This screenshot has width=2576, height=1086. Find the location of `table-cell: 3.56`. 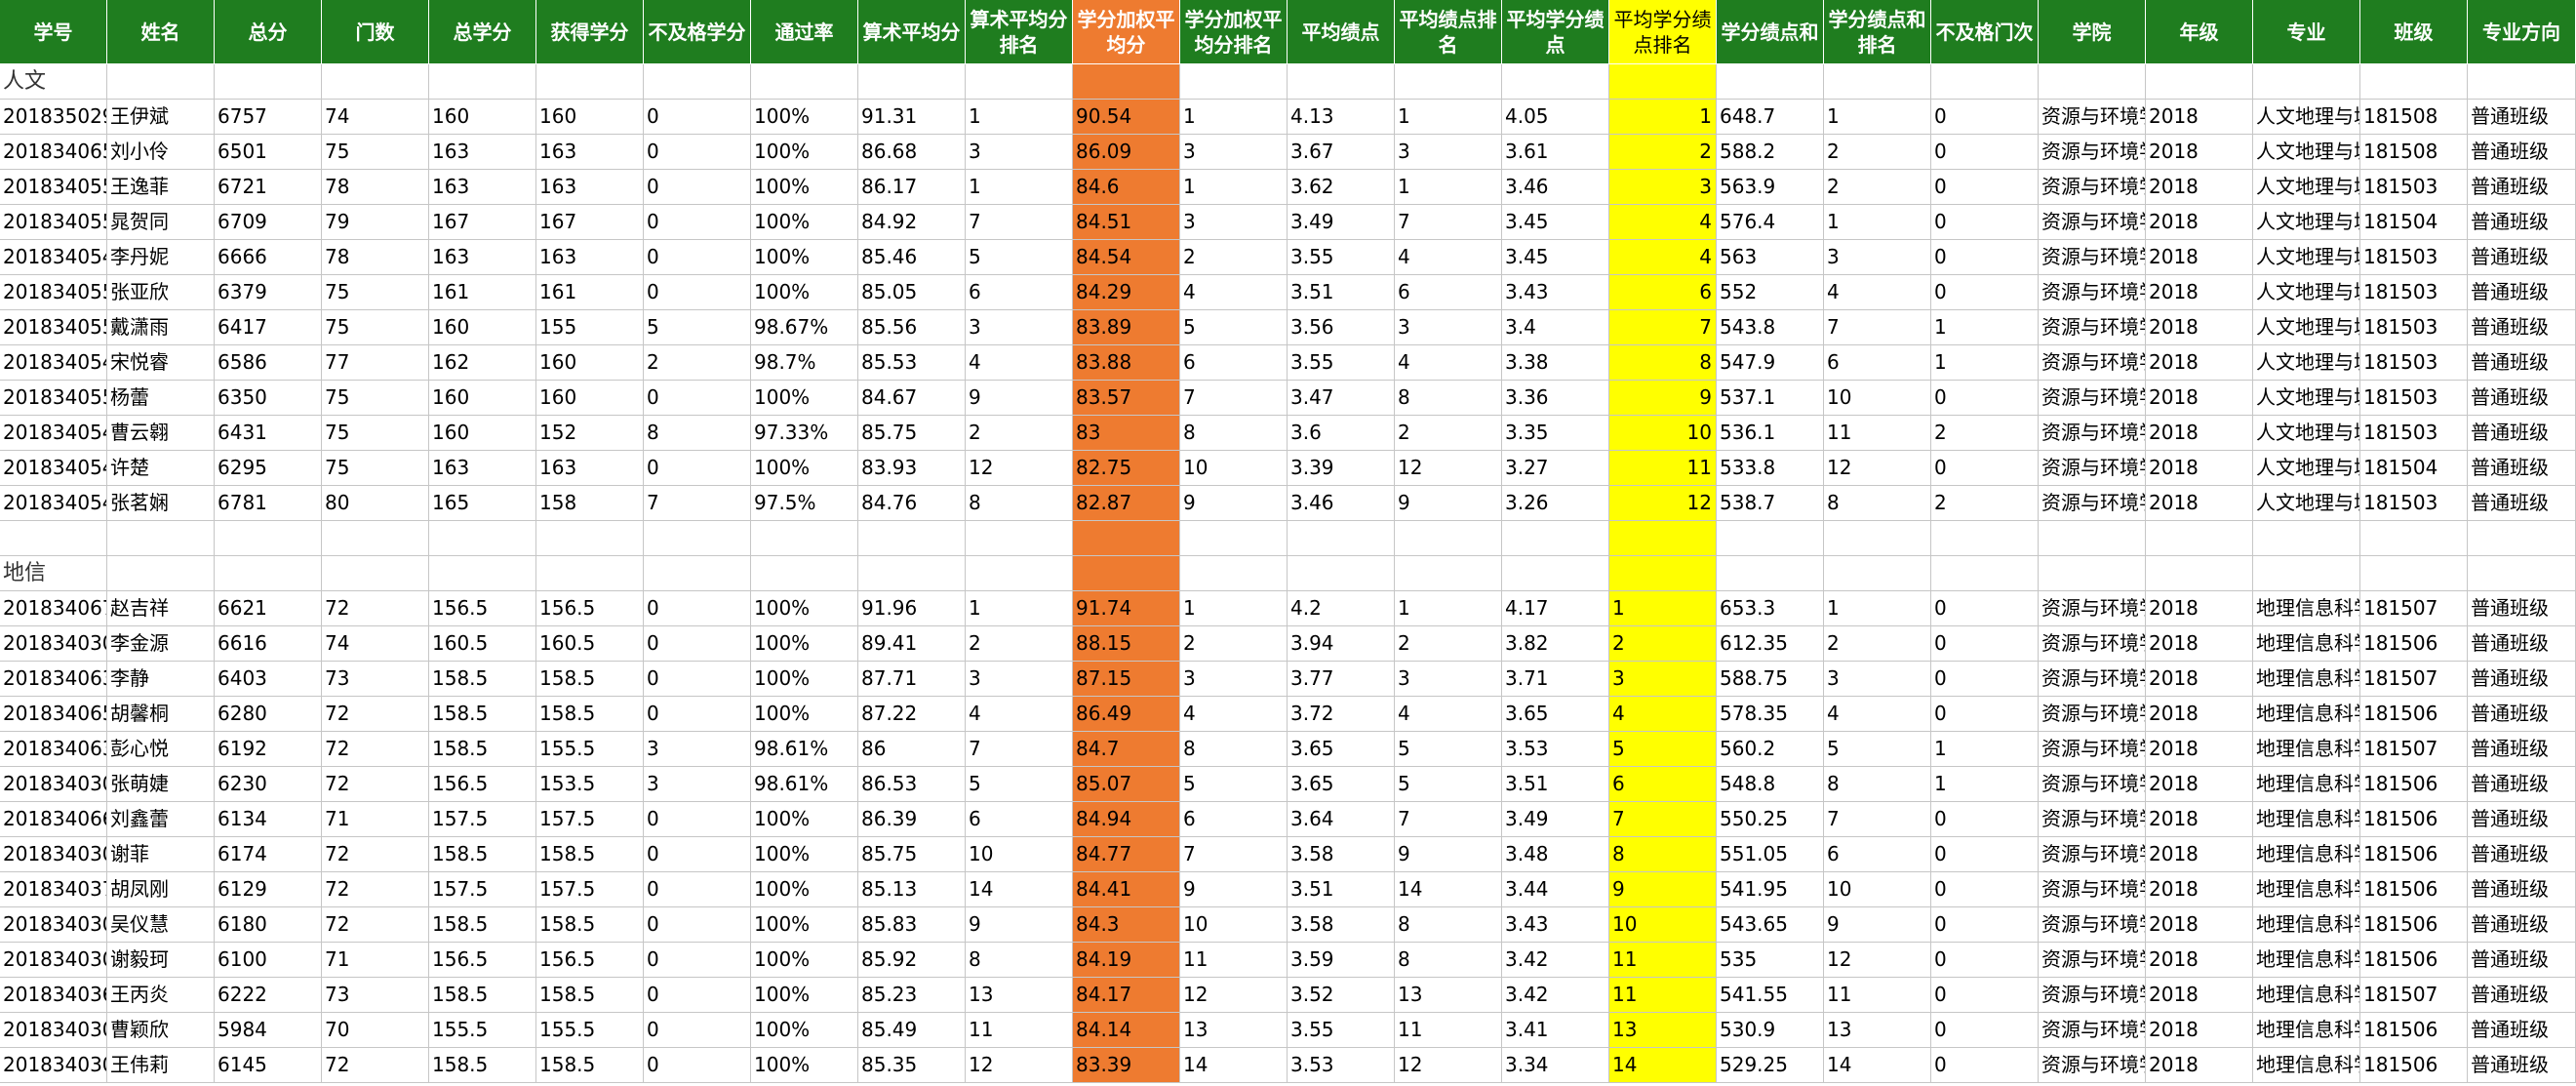

table-cell: 3.56 is located at coordinates (1341, 327).